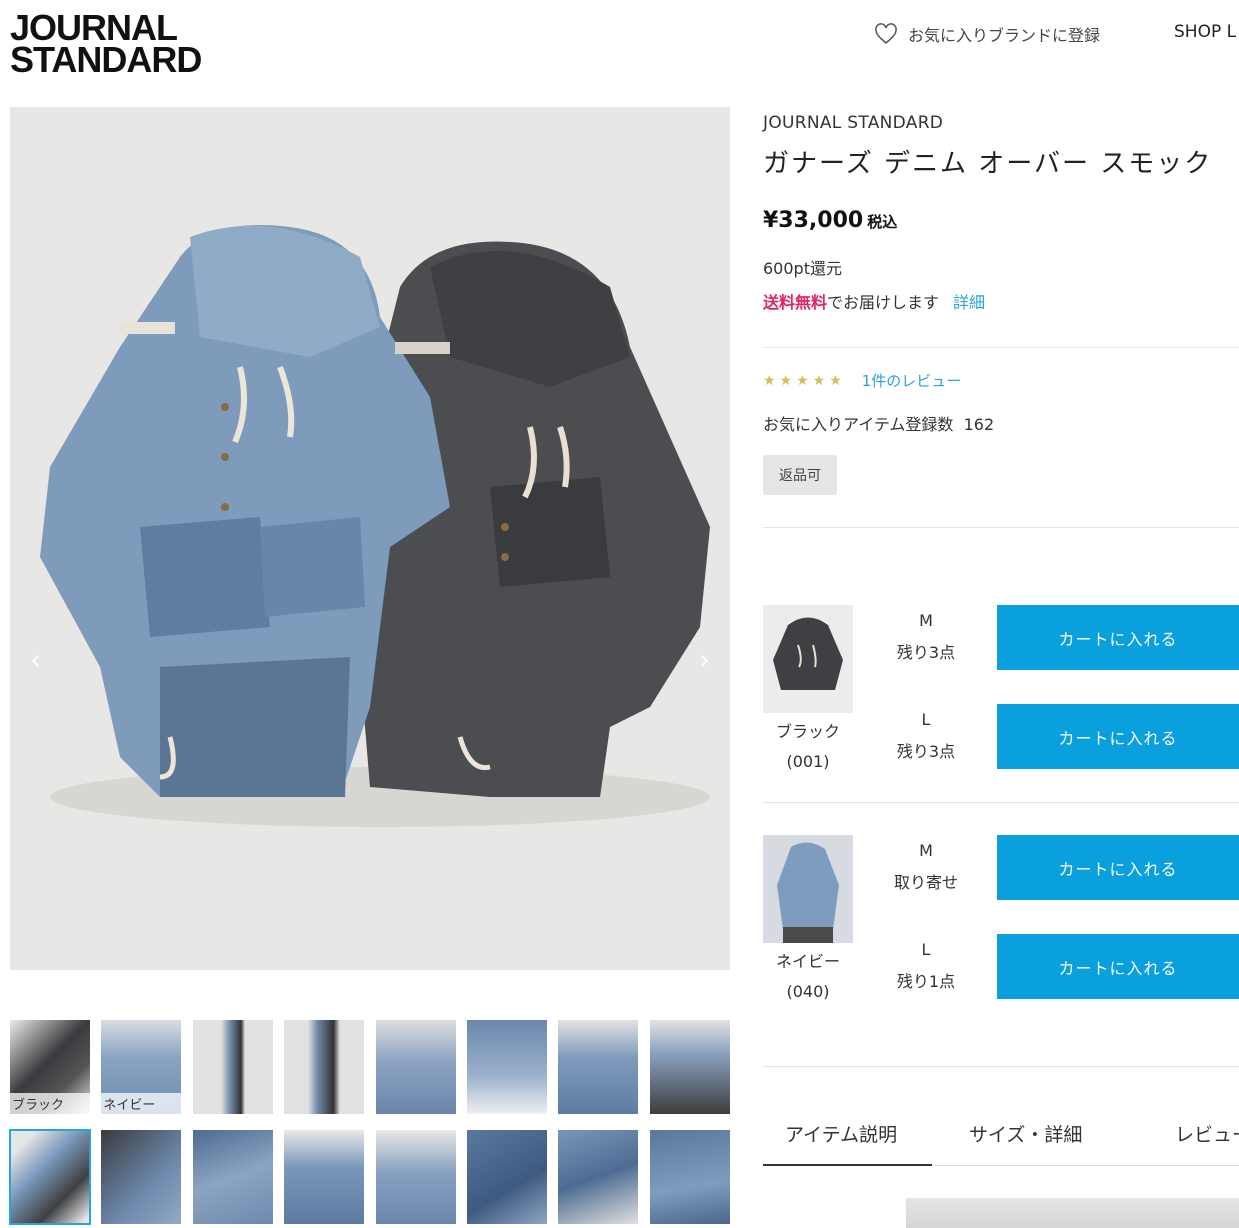  I want to click on product-brand: JOURNAL STANDARD, so click(1001, 123).